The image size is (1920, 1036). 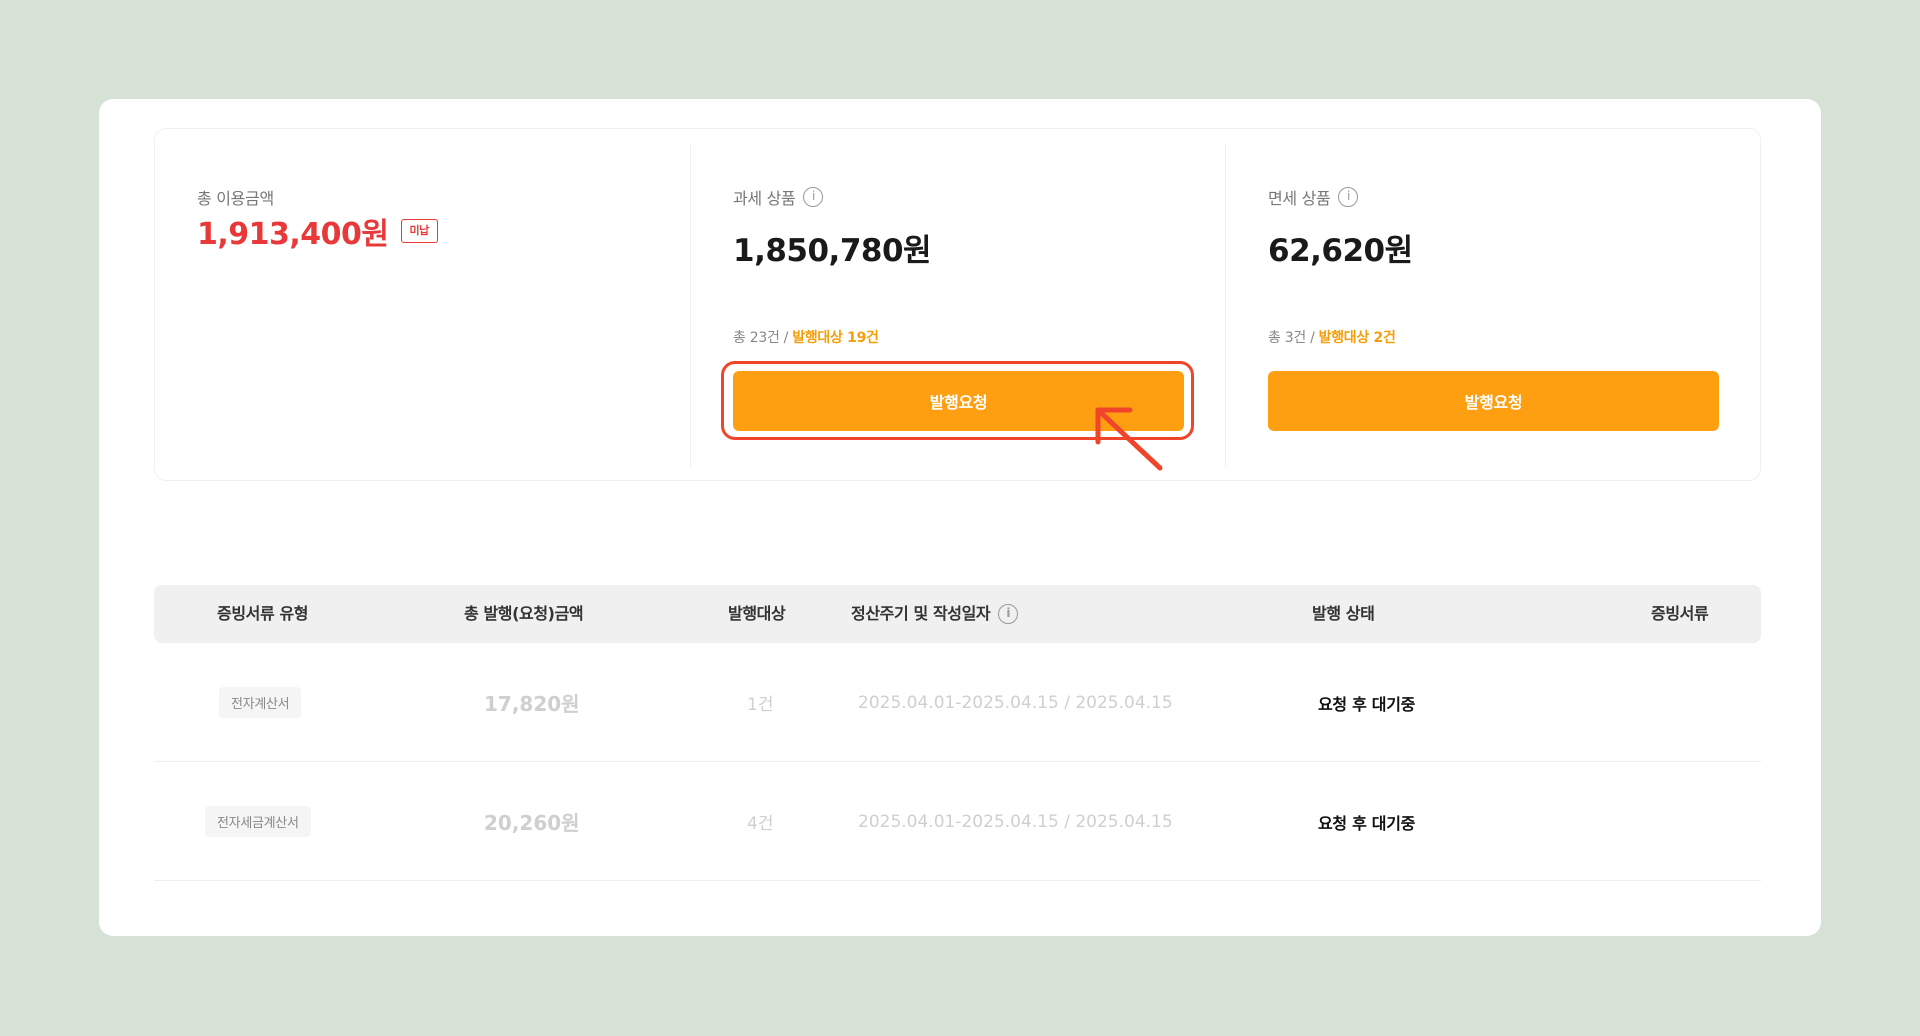 What do you see at coordinates (1293, 338) in the screenshot?
I see `taxfree-count-total: 총 3건 /` at bounding box center [1293, 338].